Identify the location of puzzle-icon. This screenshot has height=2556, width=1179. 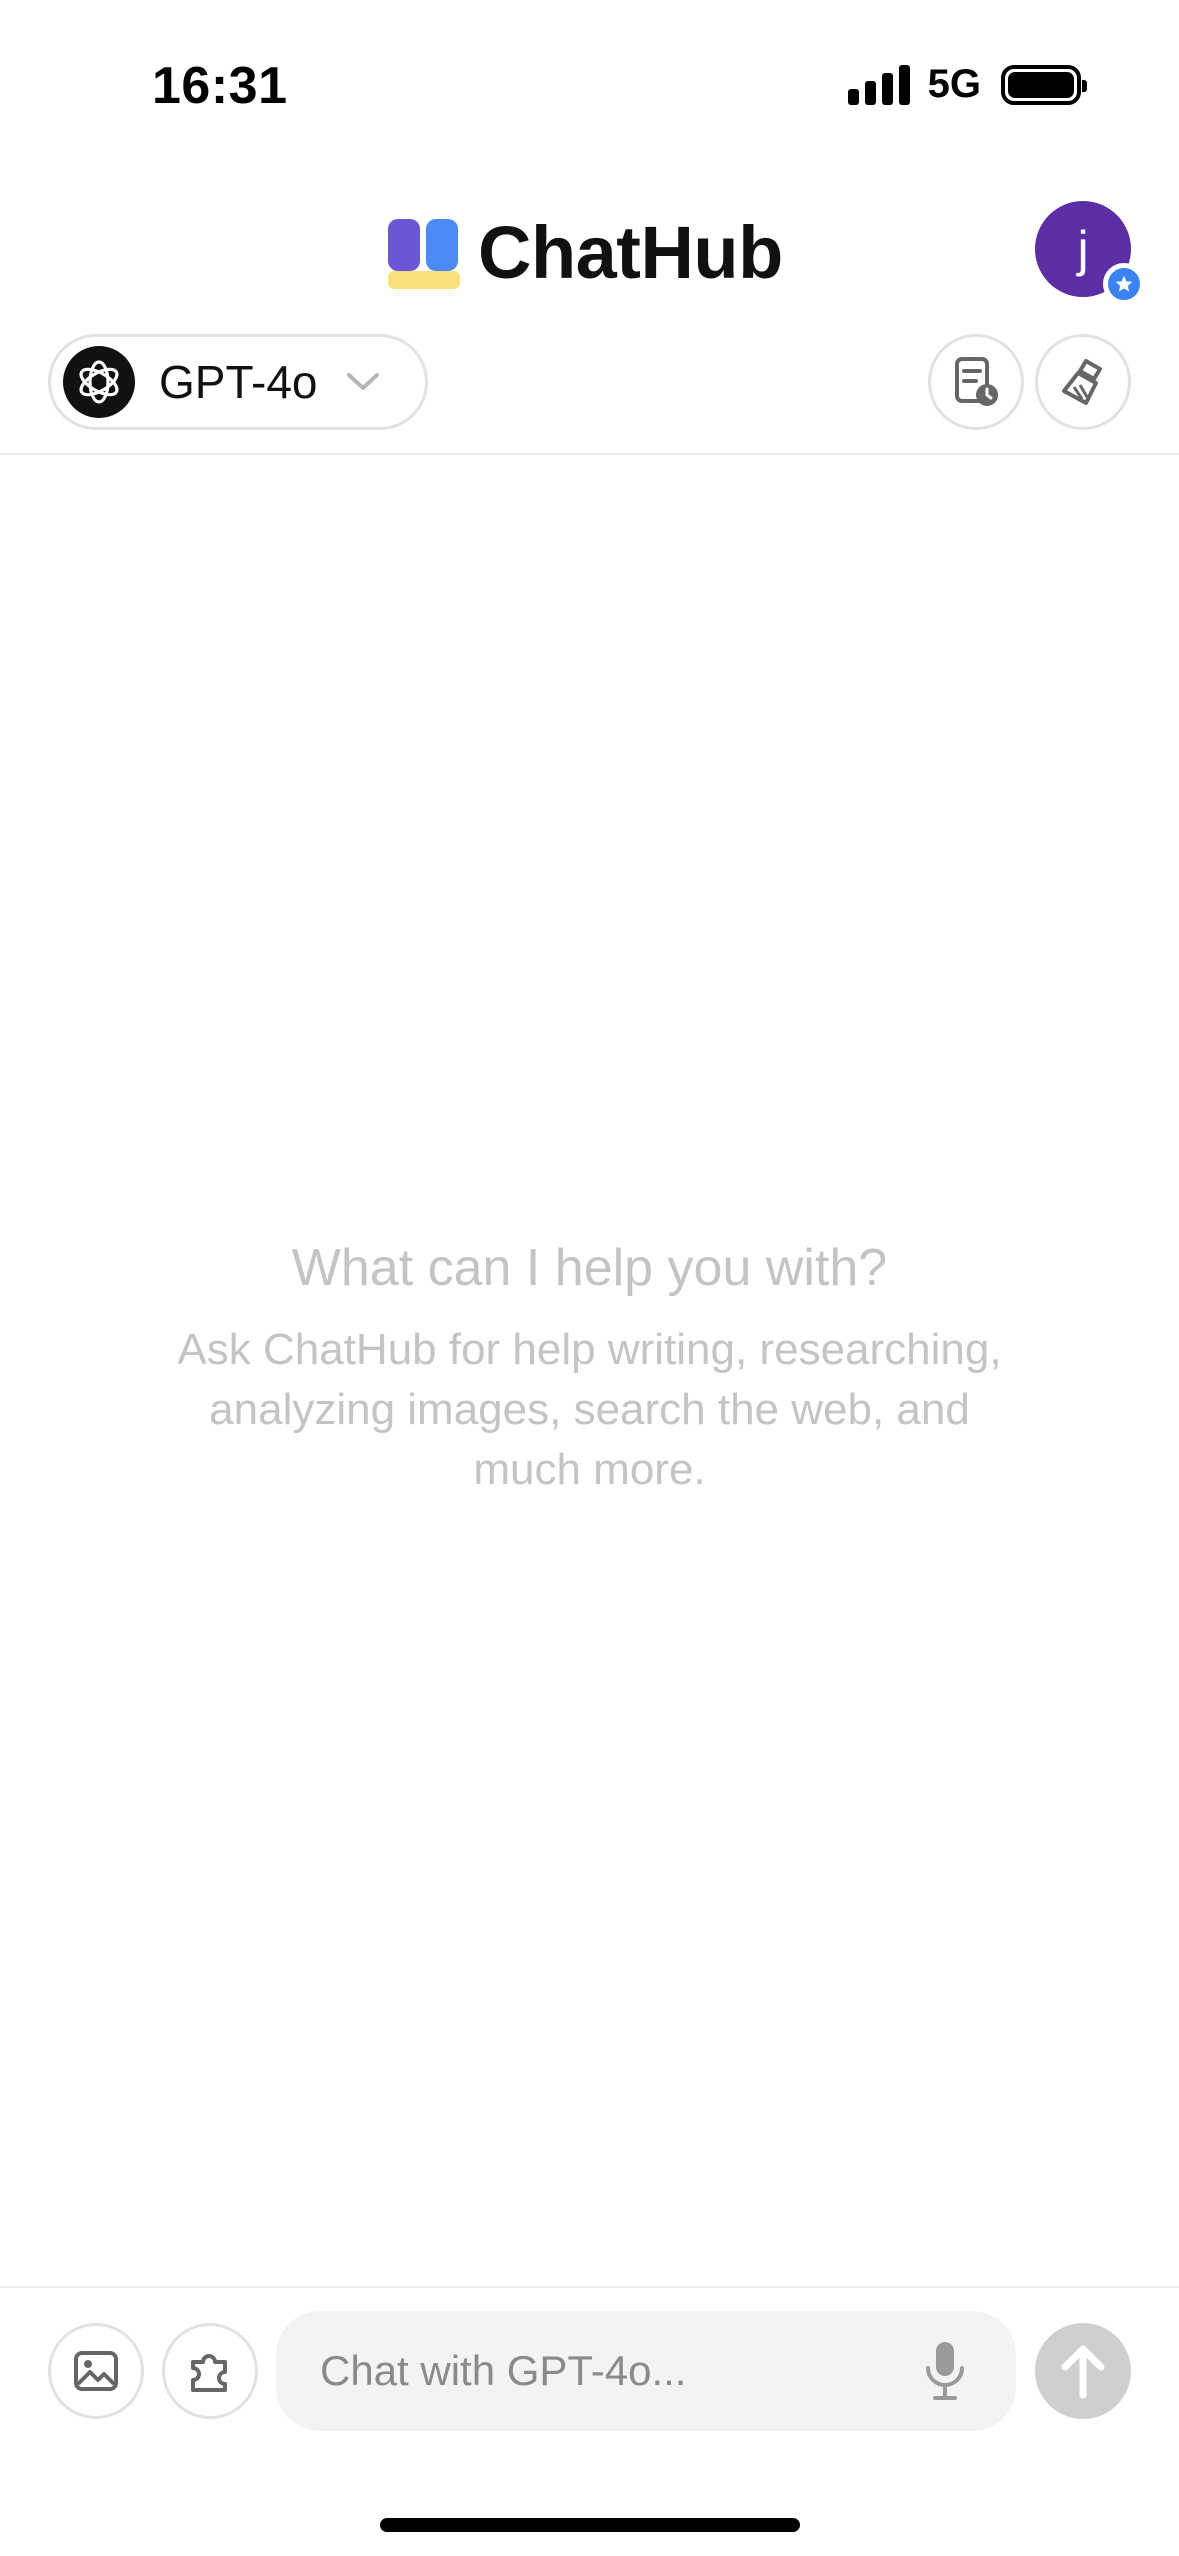
(209, 2373).